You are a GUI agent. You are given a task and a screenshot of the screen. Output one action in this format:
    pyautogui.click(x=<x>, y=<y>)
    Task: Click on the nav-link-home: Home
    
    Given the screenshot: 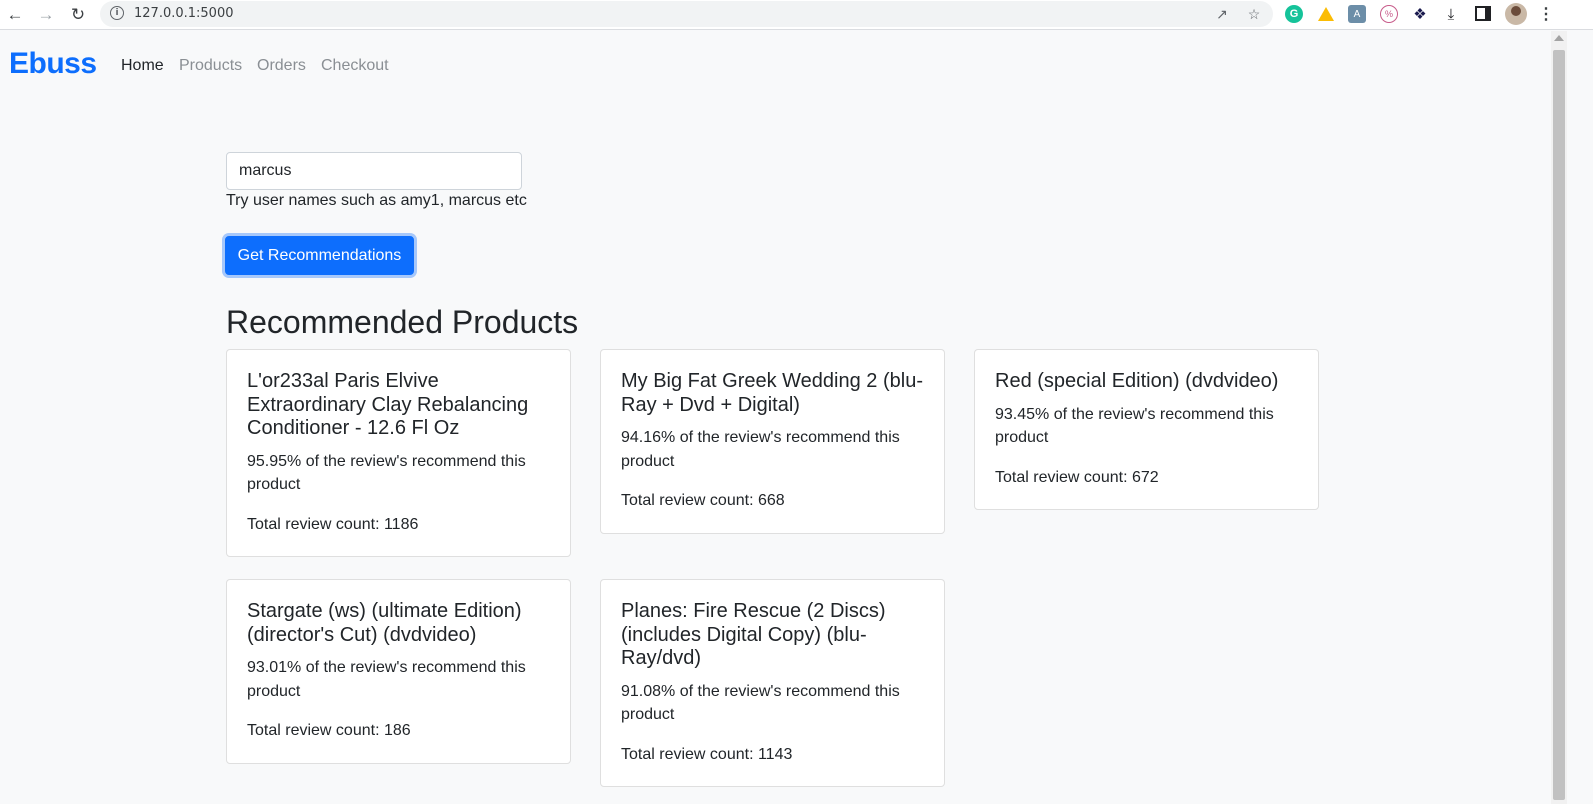 What is the action you would take?
    pyautogui.click(x=142, y=66)
    